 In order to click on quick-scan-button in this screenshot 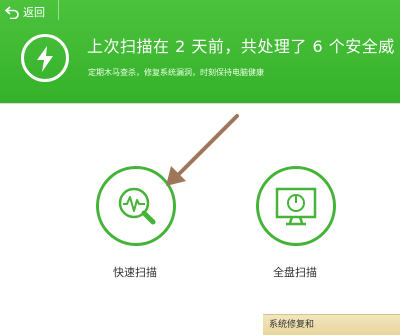, I will do `click(136, 206)`.